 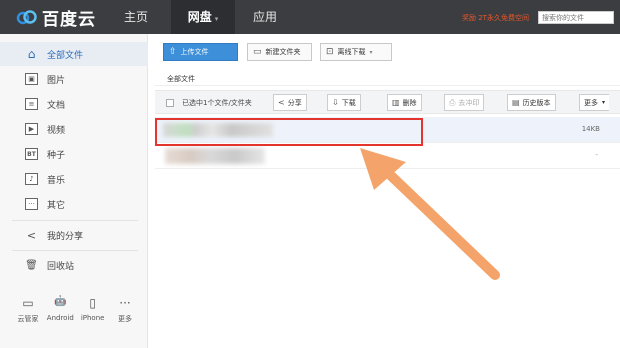 I want to click on more-icon: ···, so click(x=125, y=303).